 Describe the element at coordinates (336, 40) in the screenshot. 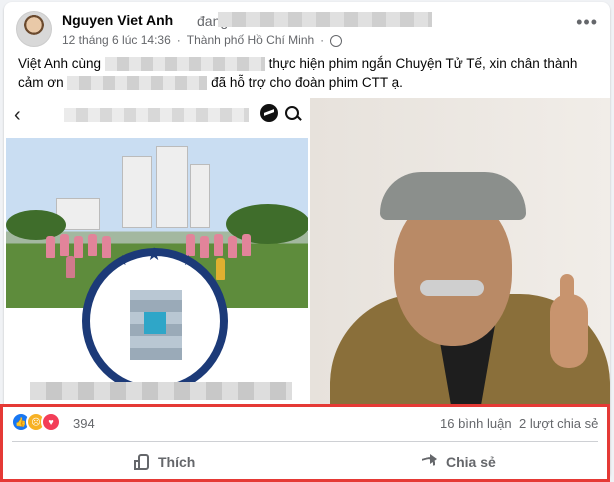

I see `globe-icon` at that location.